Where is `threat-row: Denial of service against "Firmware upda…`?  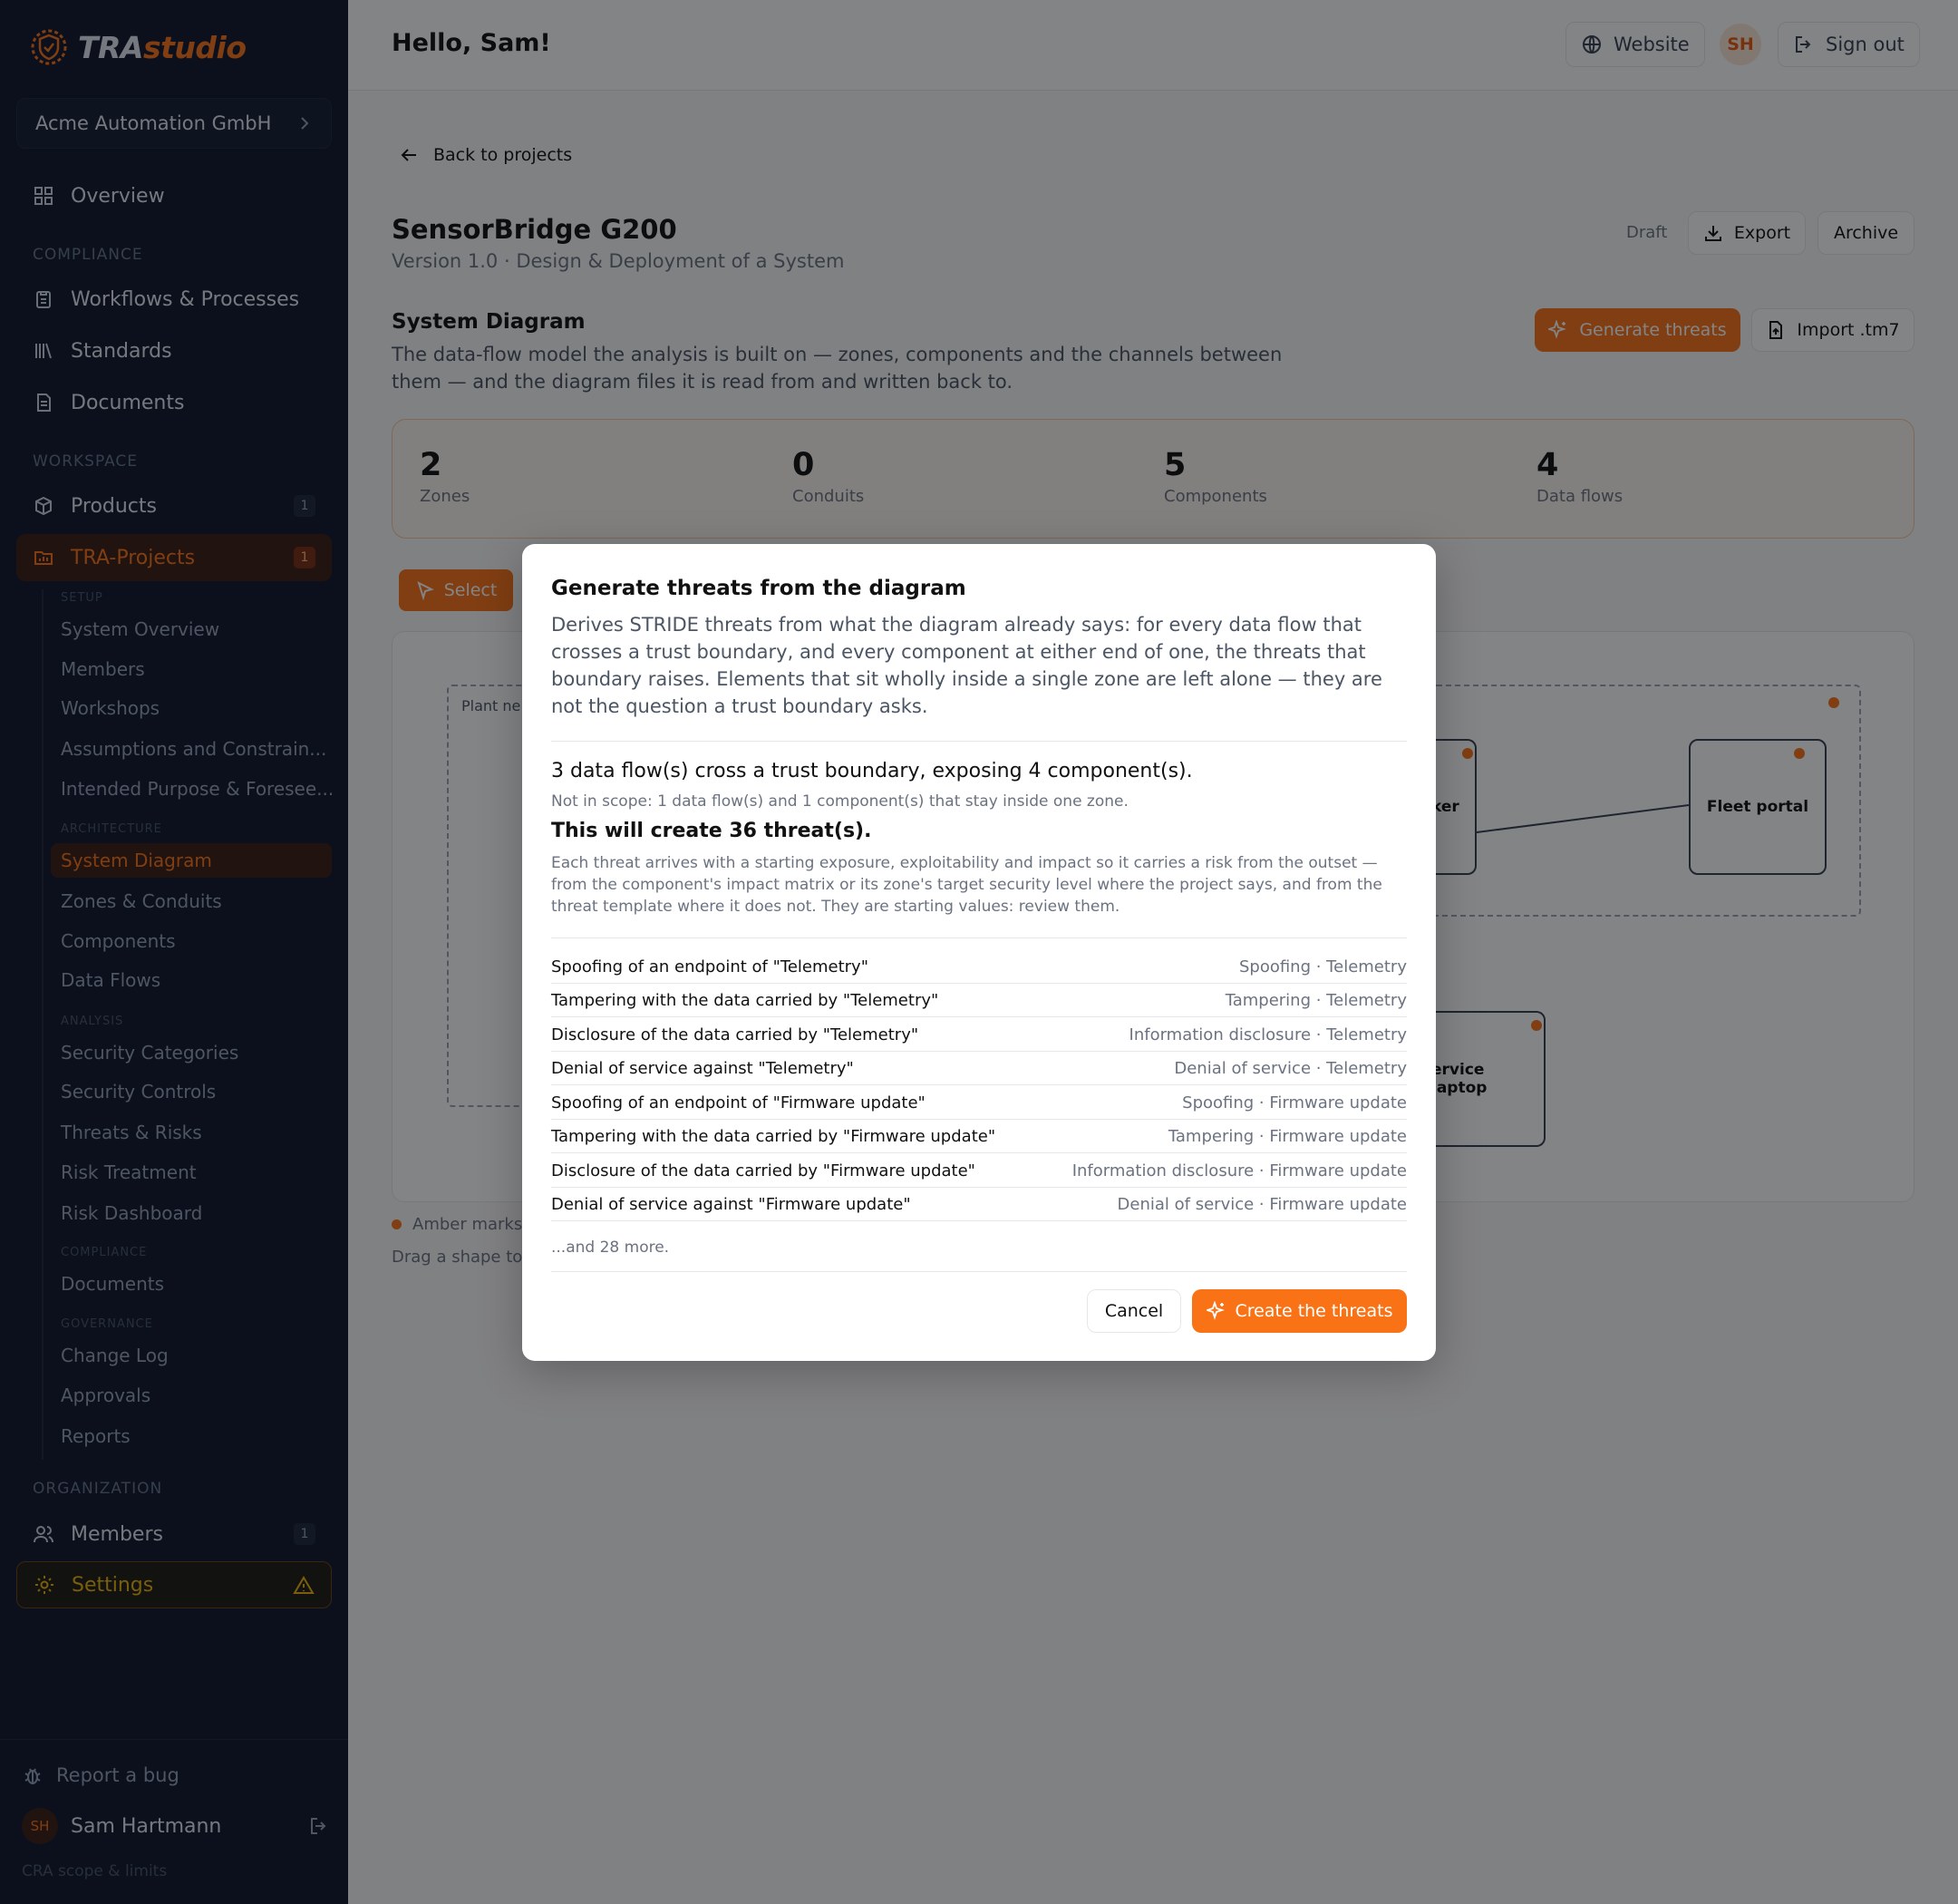 threat-row: Denial of service against "Firmware upda… is located at coordinates (979, 1204).